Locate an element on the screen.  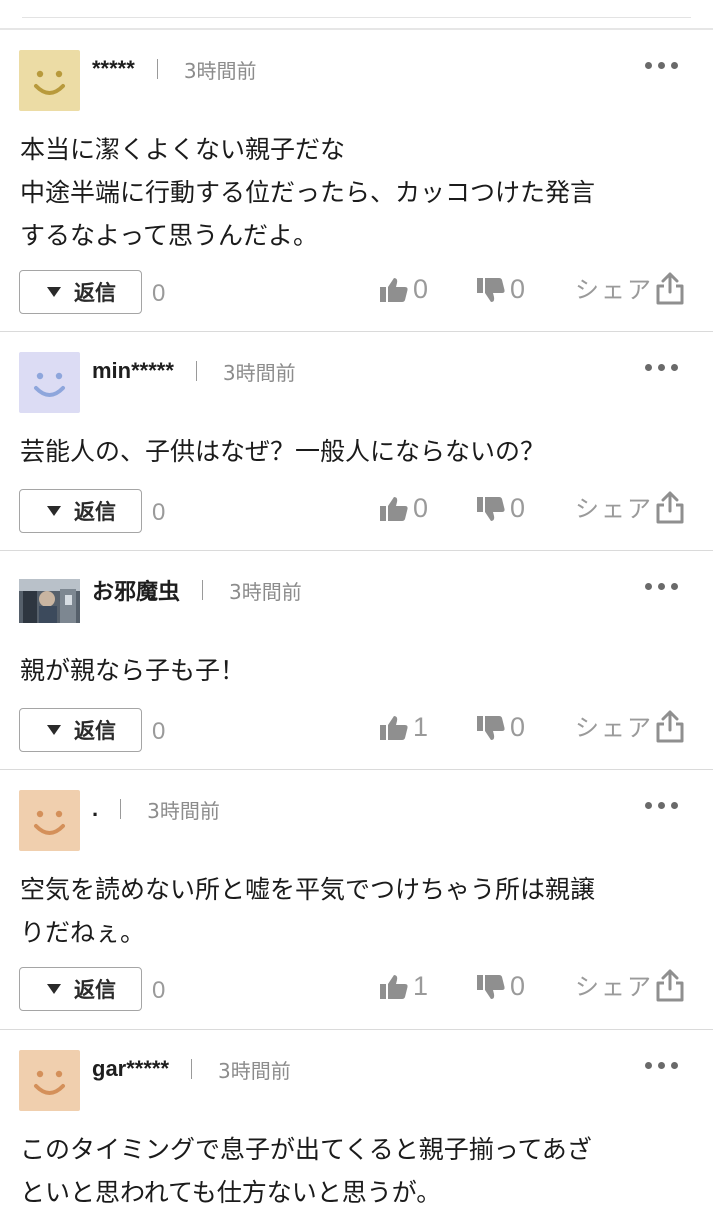
username: min***** is located at coordinates (133, 371).